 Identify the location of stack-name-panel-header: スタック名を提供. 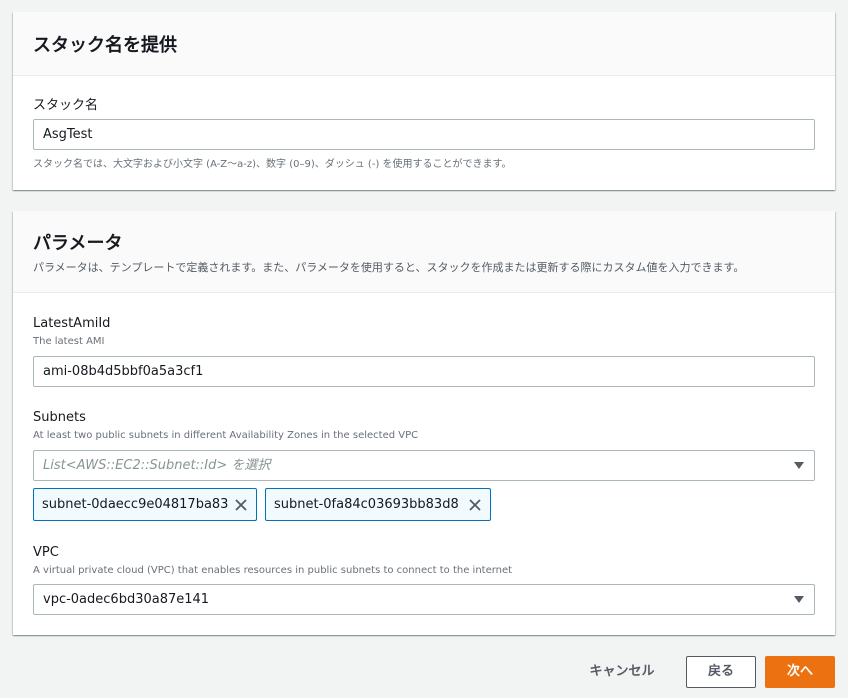
(424, 44).